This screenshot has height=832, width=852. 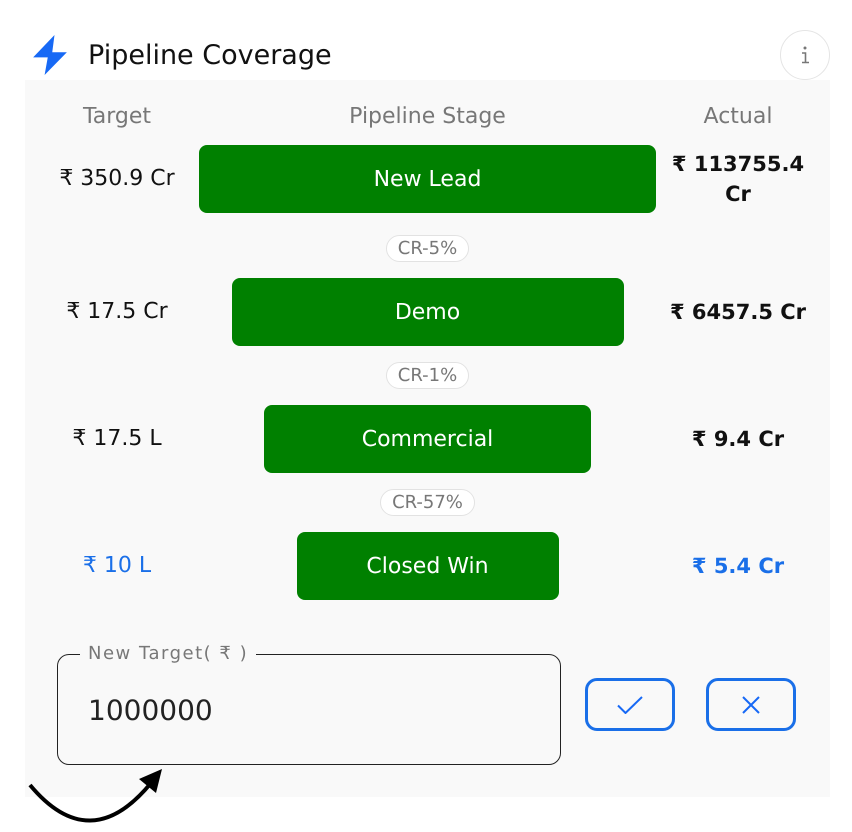 What do you see at coordinates (738, 566) in the screenshot?
I see `actual-value: ₹ 5.4 Cr` at bounding box center [738, 566].